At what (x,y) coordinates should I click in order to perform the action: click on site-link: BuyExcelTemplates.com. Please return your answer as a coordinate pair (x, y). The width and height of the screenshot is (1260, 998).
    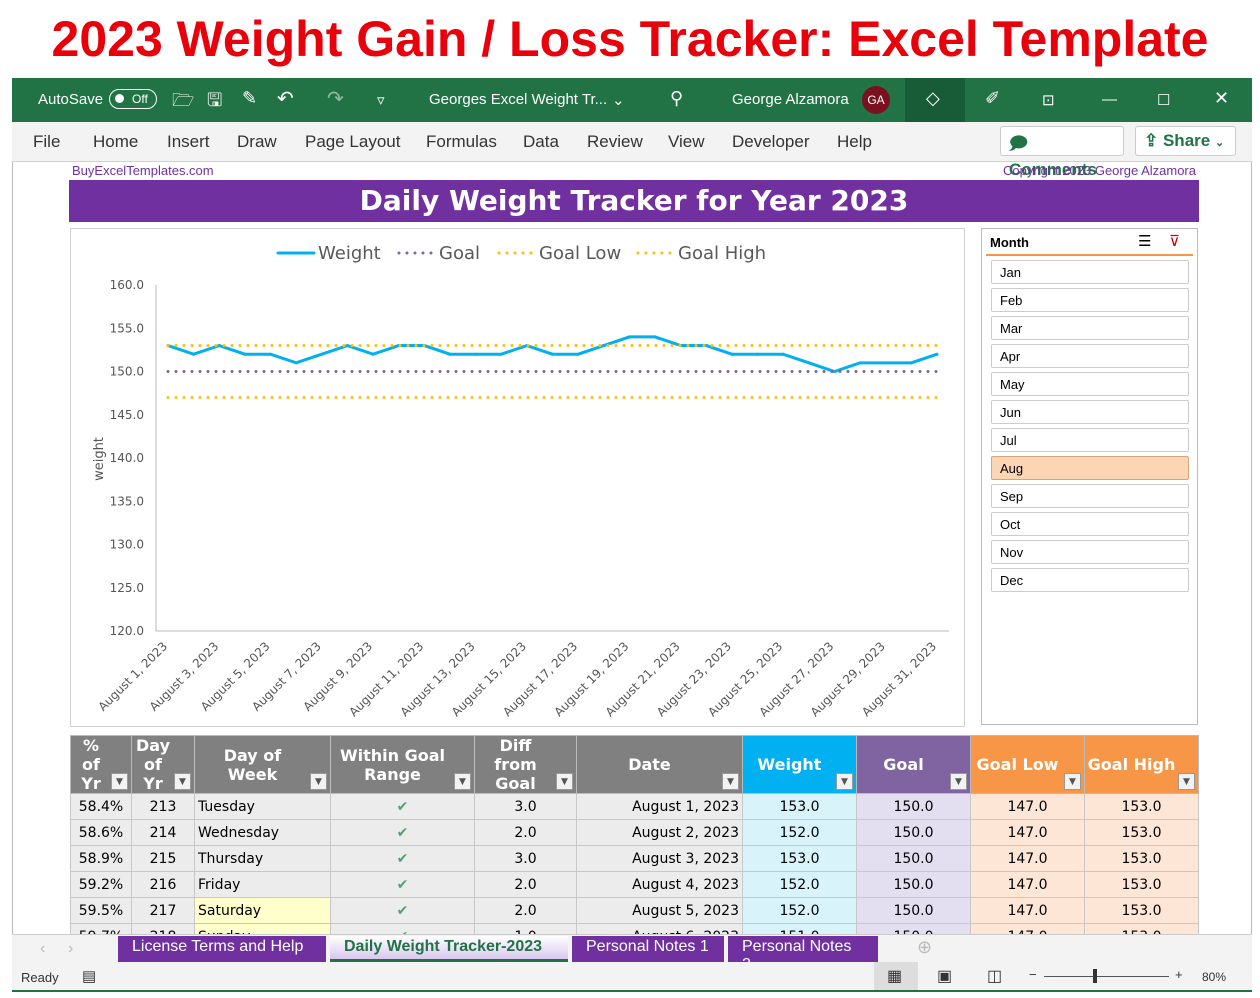
    Looking at the image, I should click on (143, 170).